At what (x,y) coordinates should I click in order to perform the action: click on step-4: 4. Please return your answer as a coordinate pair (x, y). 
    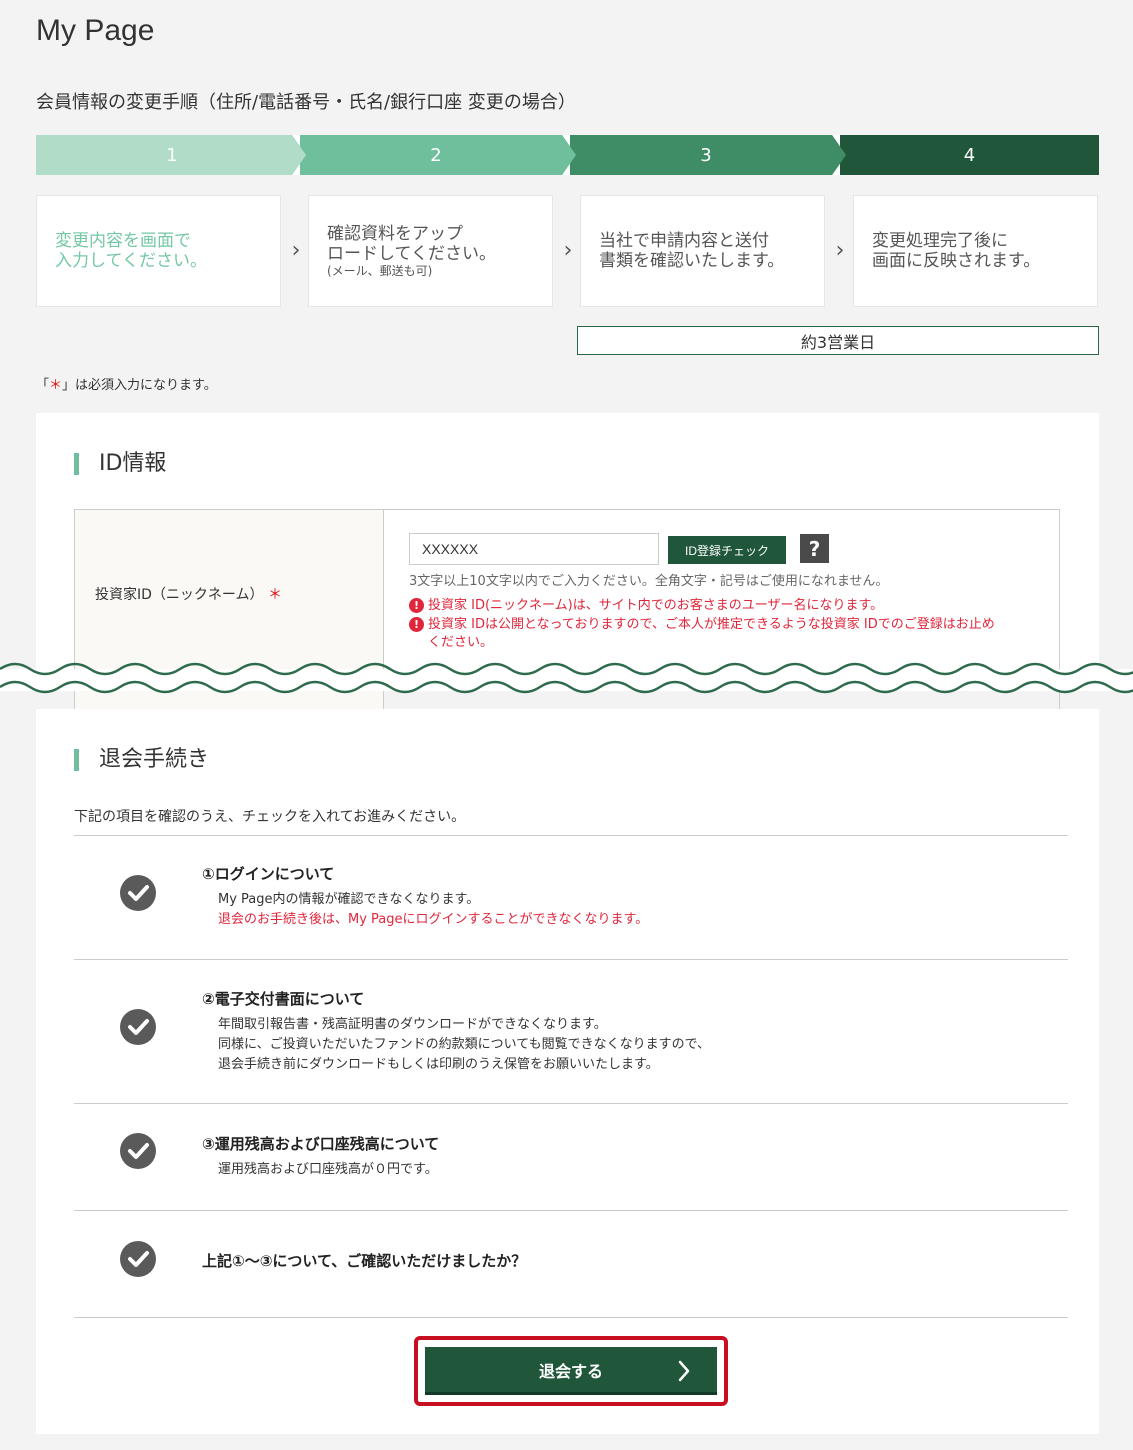
    Looking at the image, I should click on (969, 155).